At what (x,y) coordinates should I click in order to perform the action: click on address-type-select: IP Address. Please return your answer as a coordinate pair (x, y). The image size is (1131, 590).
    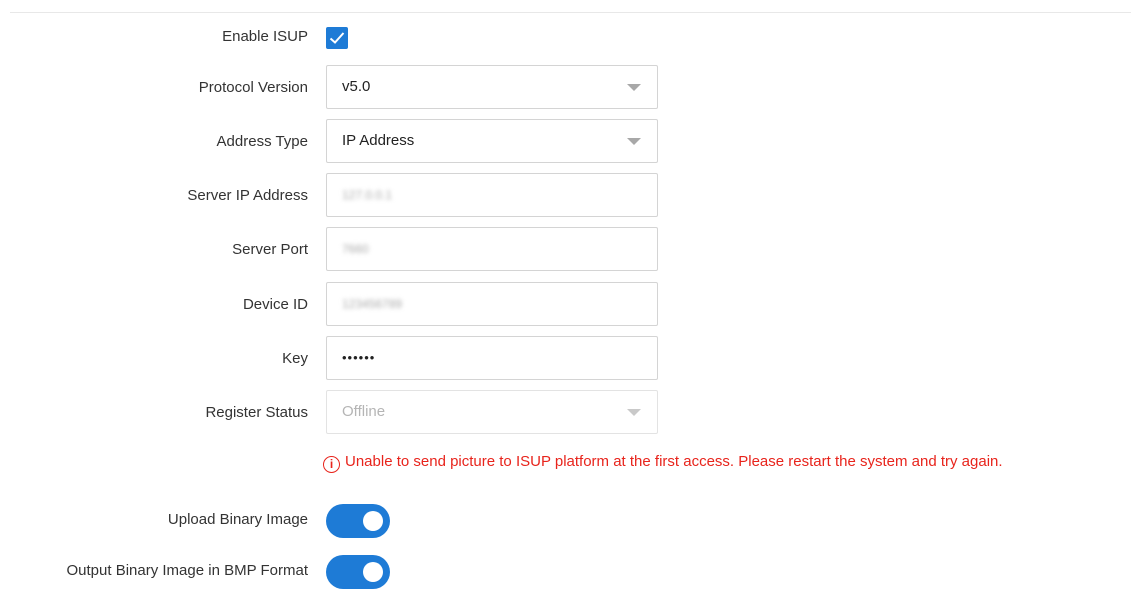
    Looking at the image, I should click on (492, 141).